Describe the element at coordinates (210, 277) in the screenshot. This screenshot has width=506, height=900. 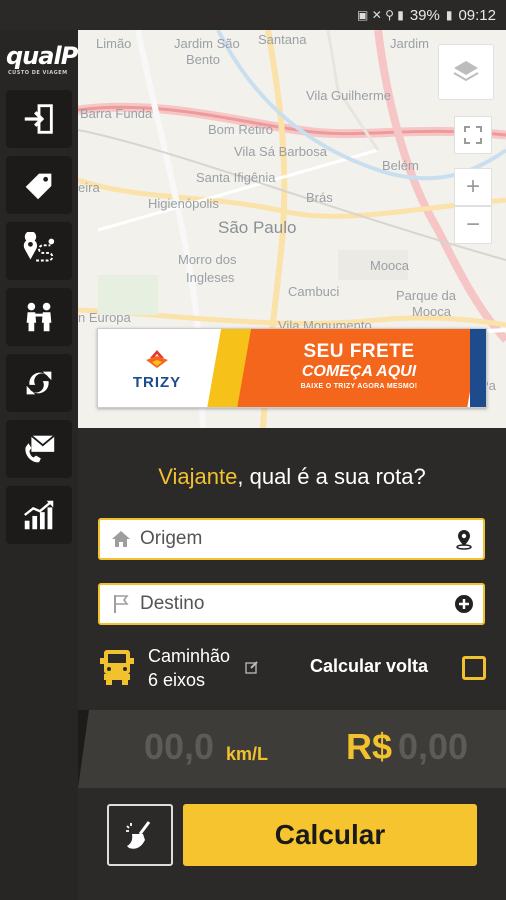
I see `map-label: Ingleses` at that location.